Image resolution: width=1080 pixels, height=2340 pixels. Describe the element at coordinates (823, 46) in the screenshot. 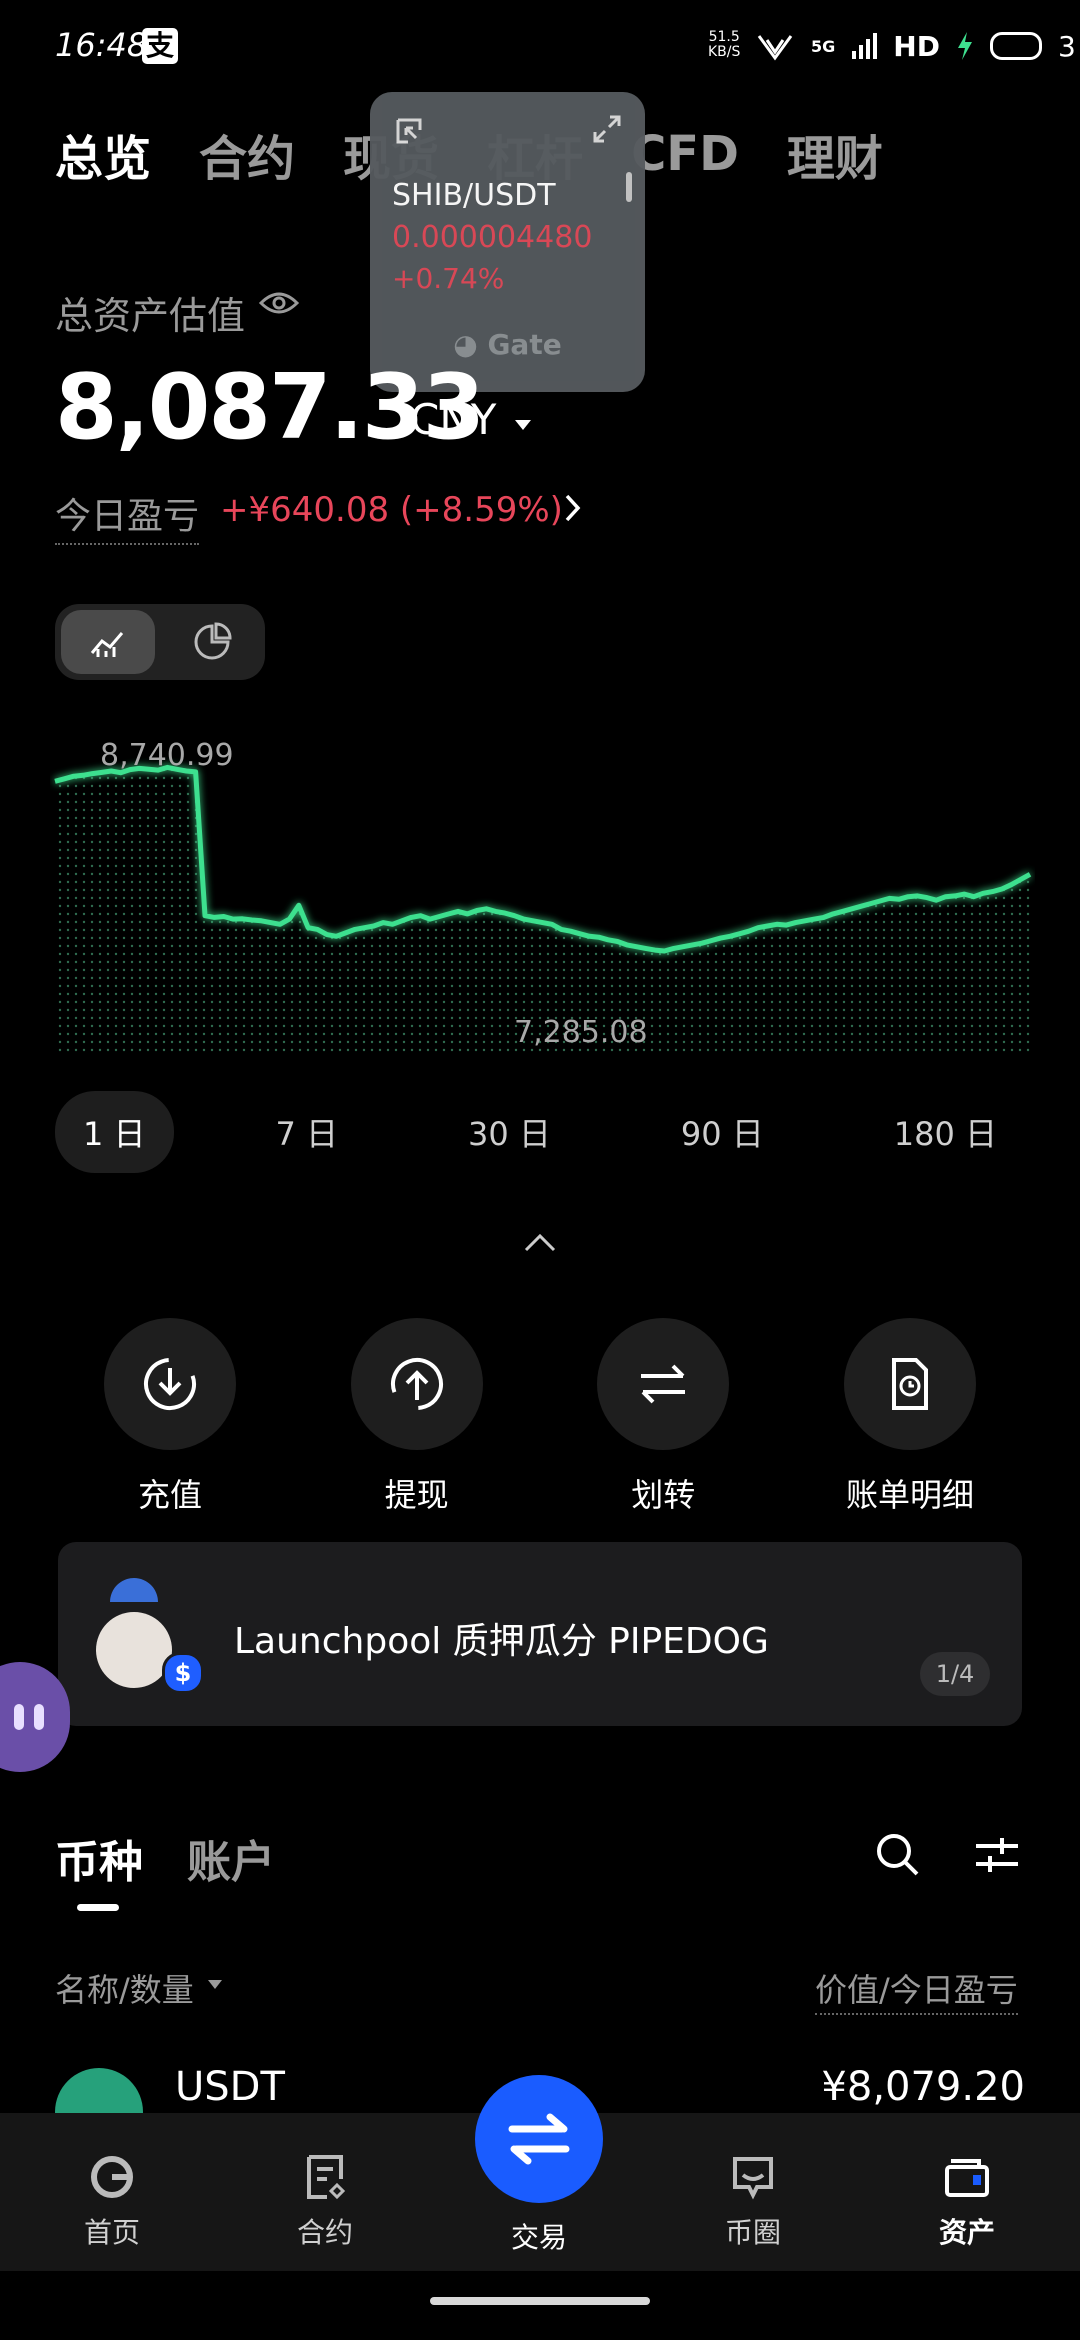

I see `signal-icon: 5G` at that location.